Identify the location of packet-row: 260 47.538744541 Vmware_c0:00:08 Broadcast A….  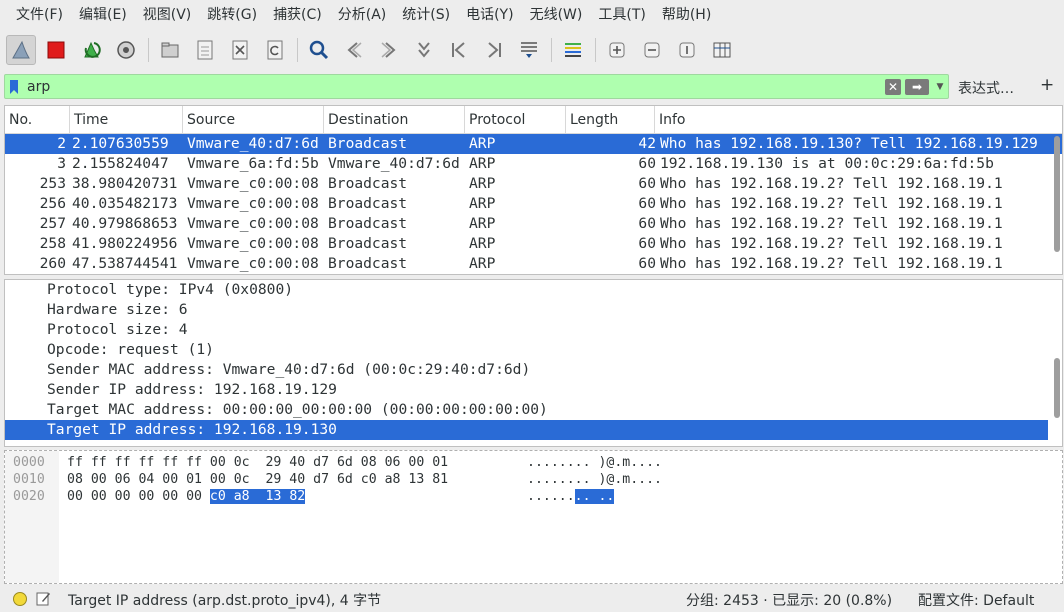
(533, 264).